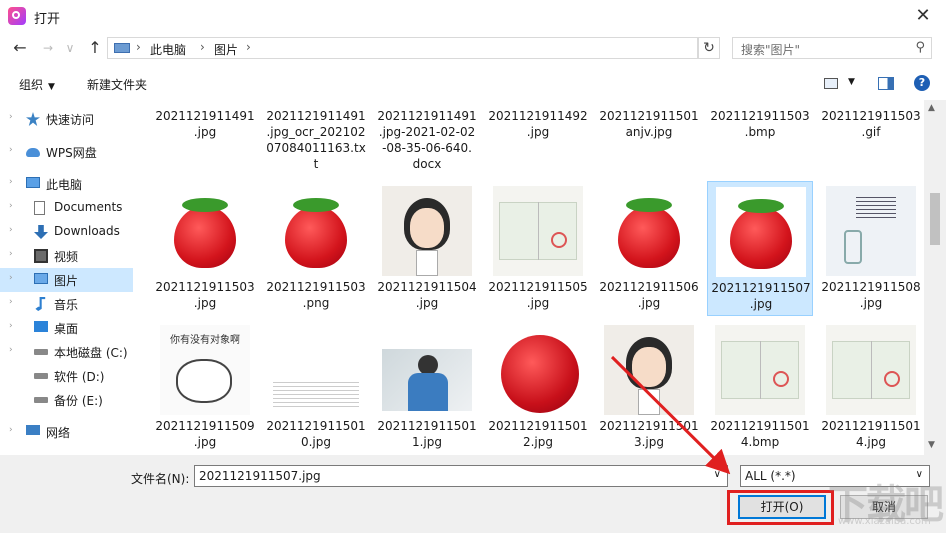  What do you see at coordinates (922, 83) in the screenshot?
I see `help-icon: ?` at bounding box center [922, 83].